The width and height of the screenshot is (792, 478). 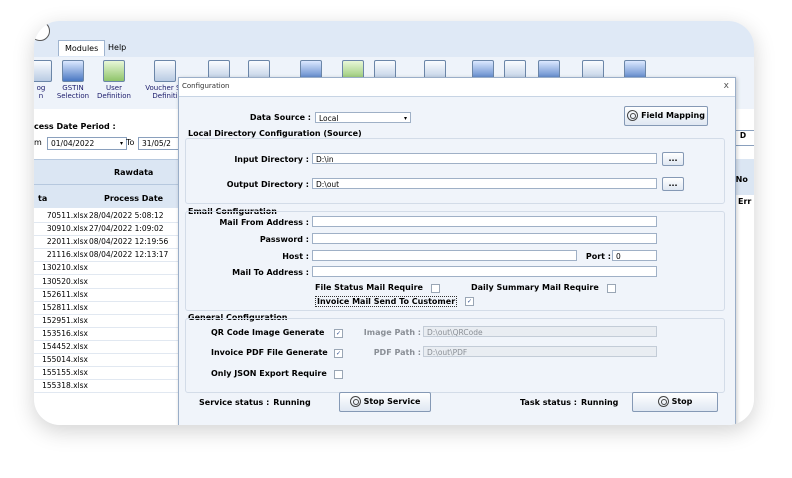 What do you see at coordinates (484, 238) in the screenshot?
I see `password-field` at bounding box center [484, 238].